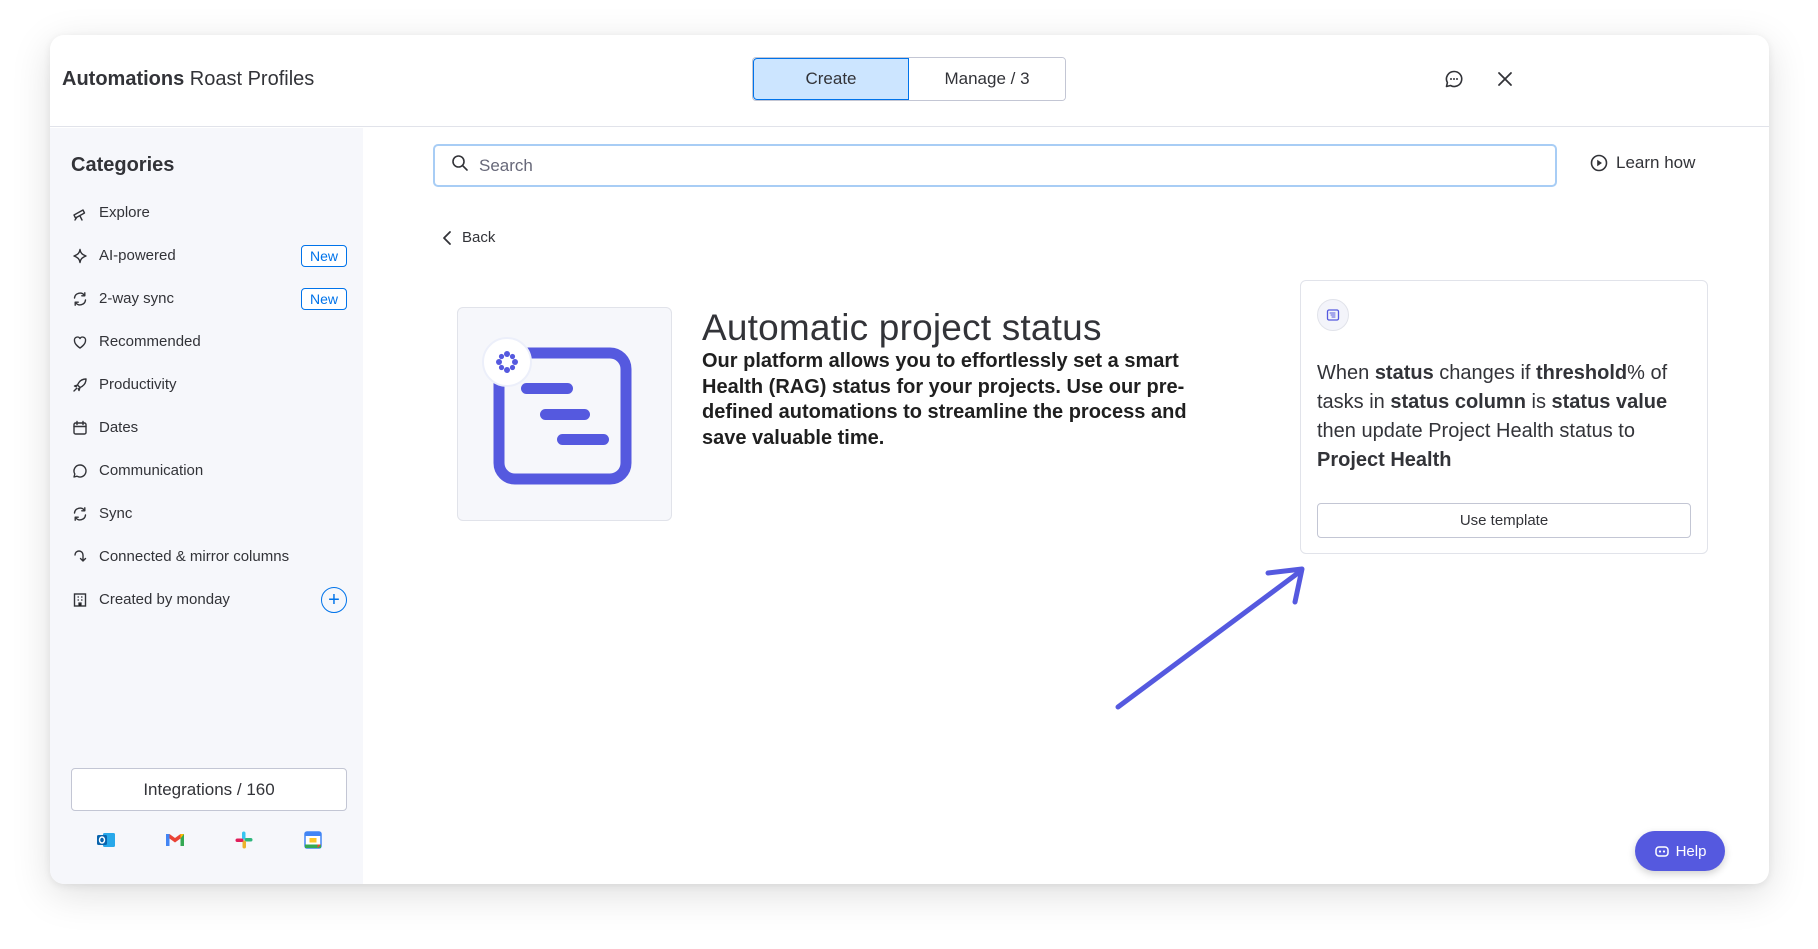 The width and height of the screenshot is (1818, 949). Describe the element at coordinates (987, 79) in the screenshot. I see `tab-manage: Manage / 3` at that location.